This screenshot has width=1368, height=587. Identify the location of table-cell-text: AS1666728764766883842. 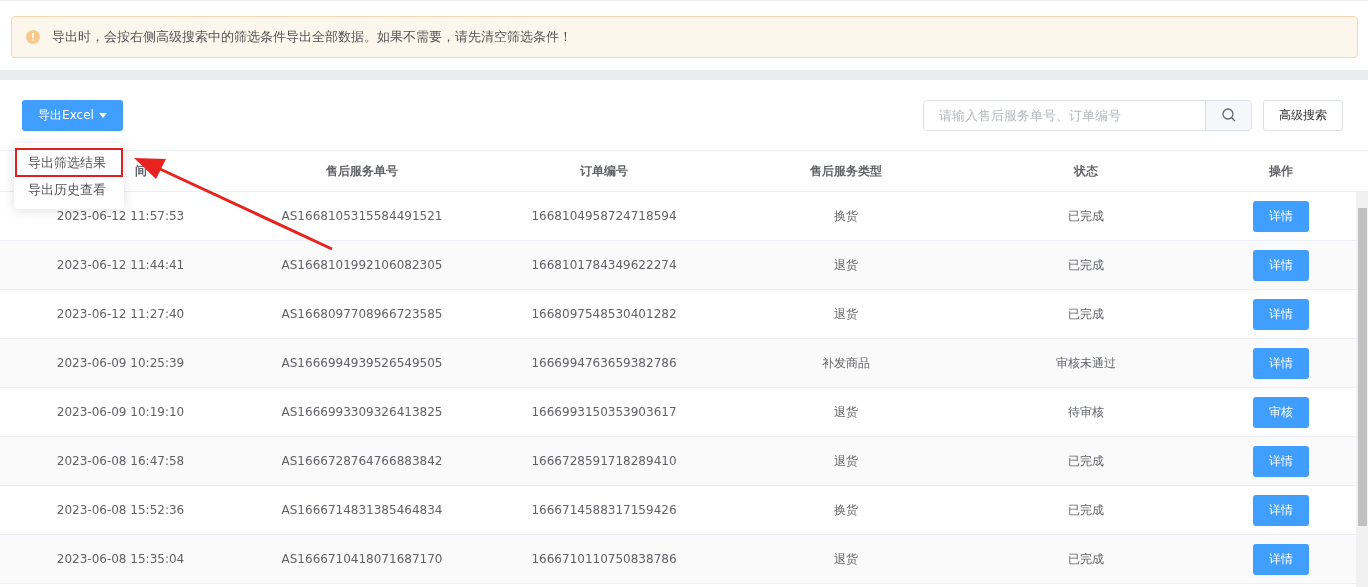
(362, 461).